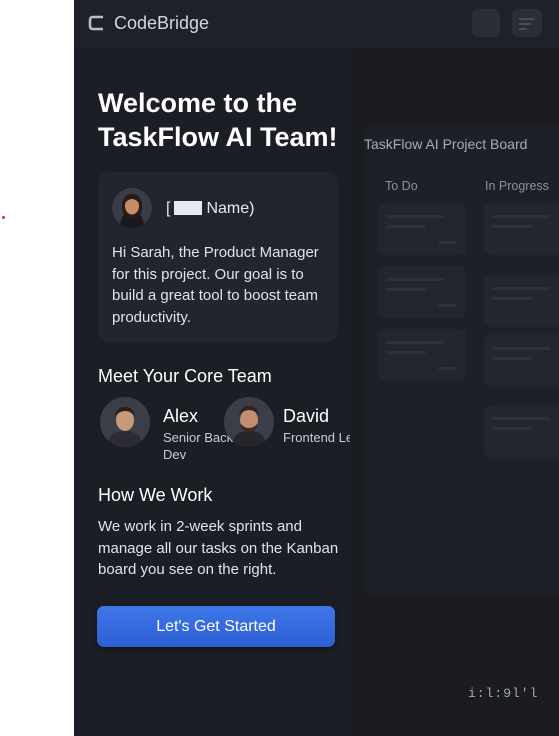 This screenshot has width=559, height=736. I want to click on product-manager-name: [ Name), so click(210, 209).